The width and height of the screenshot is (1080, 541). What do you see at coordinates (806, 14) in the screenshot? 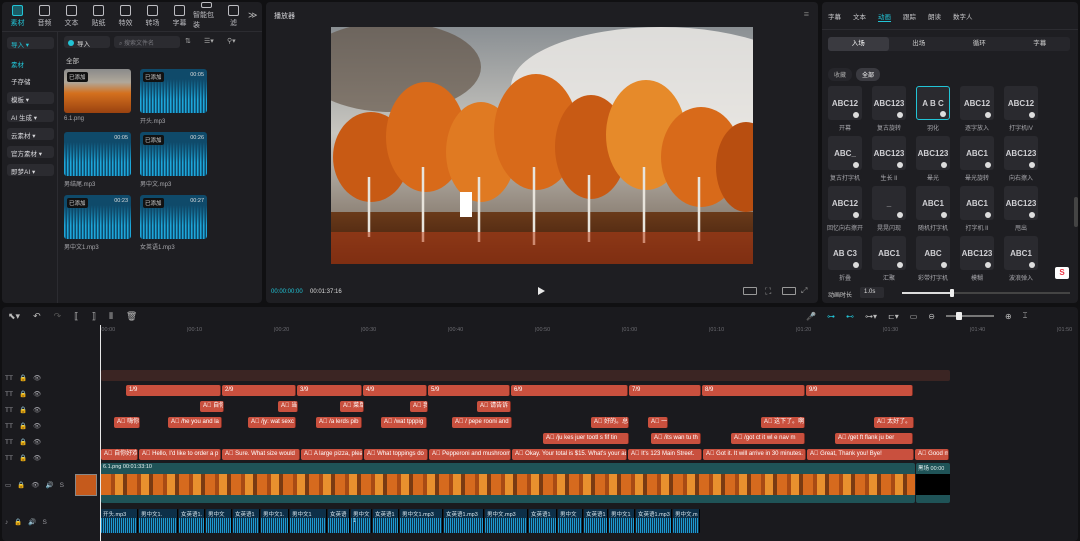
I see `player-menu-icon: ≡` at bounding box center [806, 14].